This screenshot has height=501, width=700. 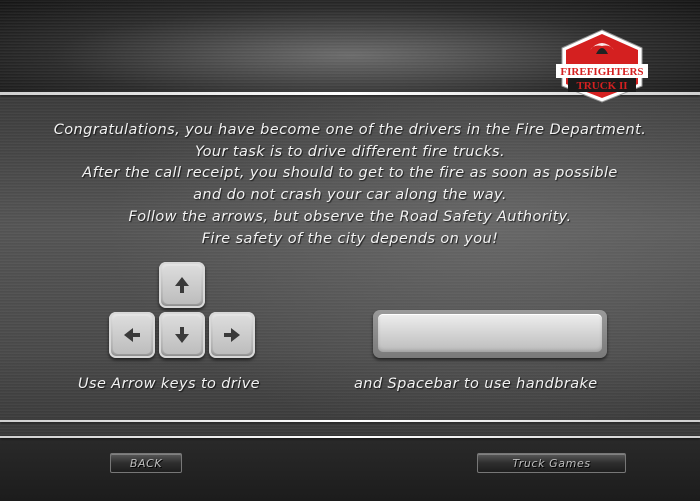 What do you see at coordinates (350, 421) in the screenshot?
I see `footer-divider-top` at bounding box center [350, 421].